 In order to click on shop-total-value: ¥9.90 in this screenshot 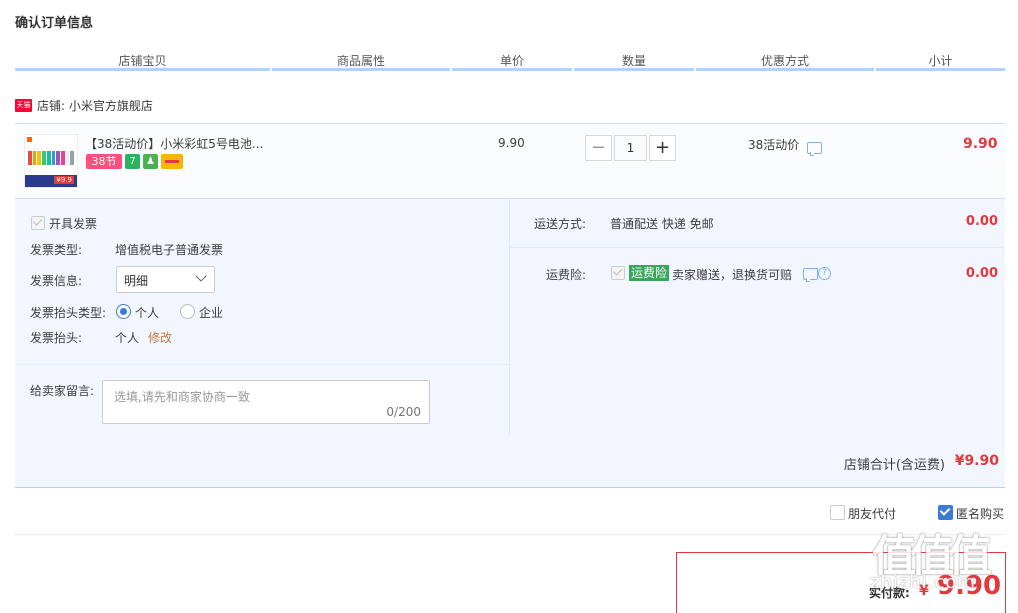, I will do `click(976, 461)`.